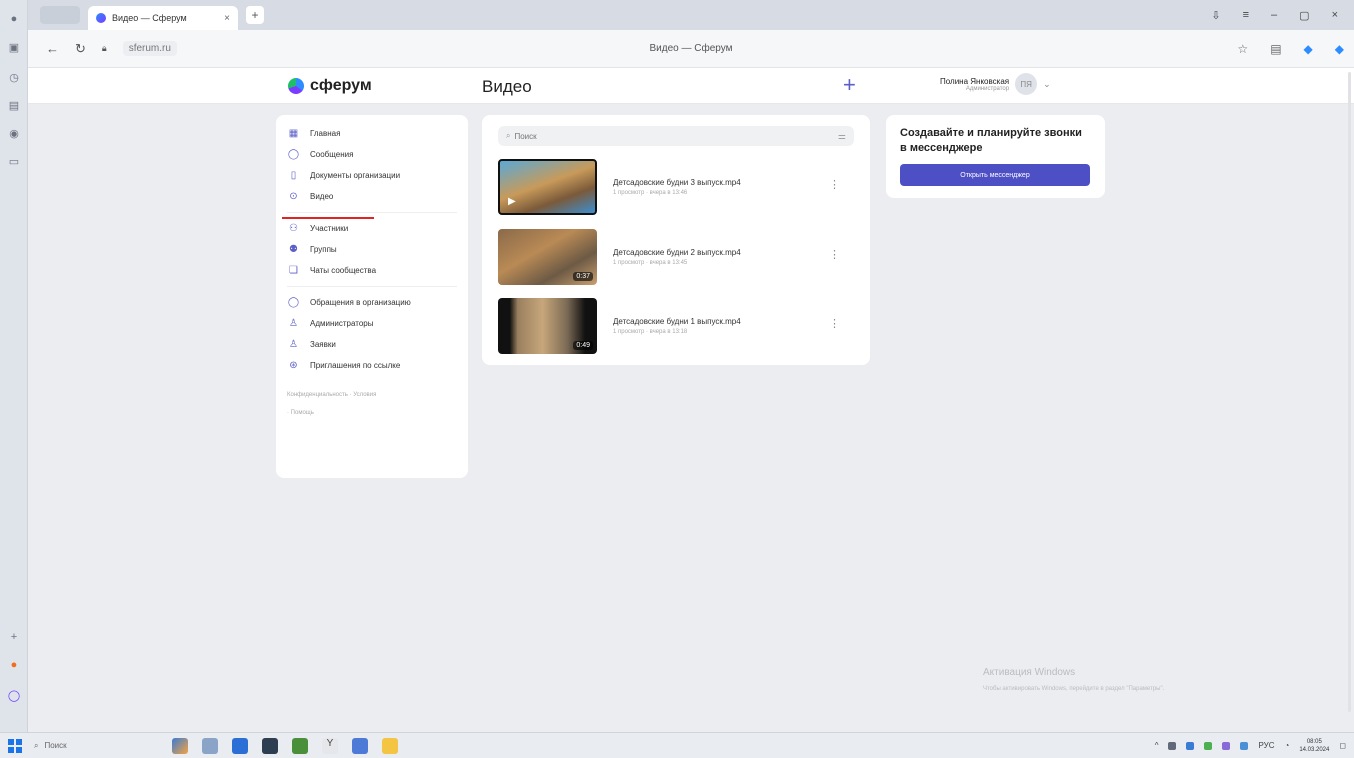 The width and height of the screenshot is (1354, 758). Describe the element at coordinates (1349, 392) in the screenshot. I see `page-scrollbar` at that location.